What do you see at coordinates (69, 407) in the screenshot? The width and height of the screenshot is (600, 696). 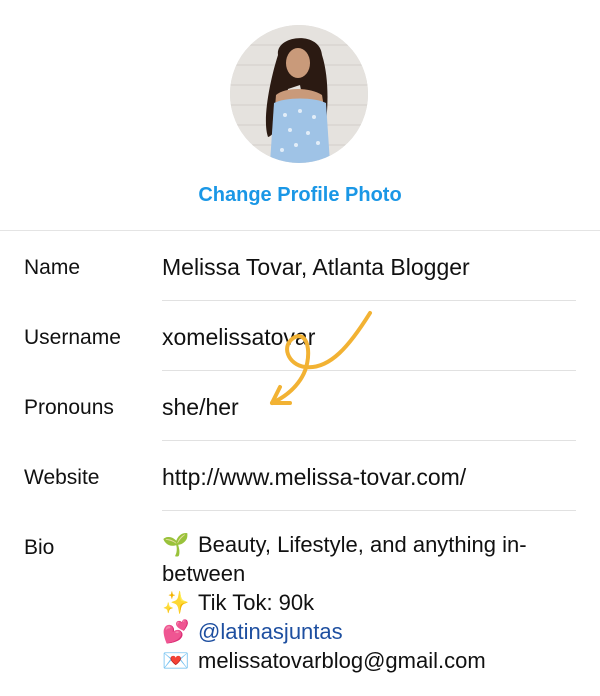 I see `pronouns-label: Pronouns` at bounding box center [69, 407].